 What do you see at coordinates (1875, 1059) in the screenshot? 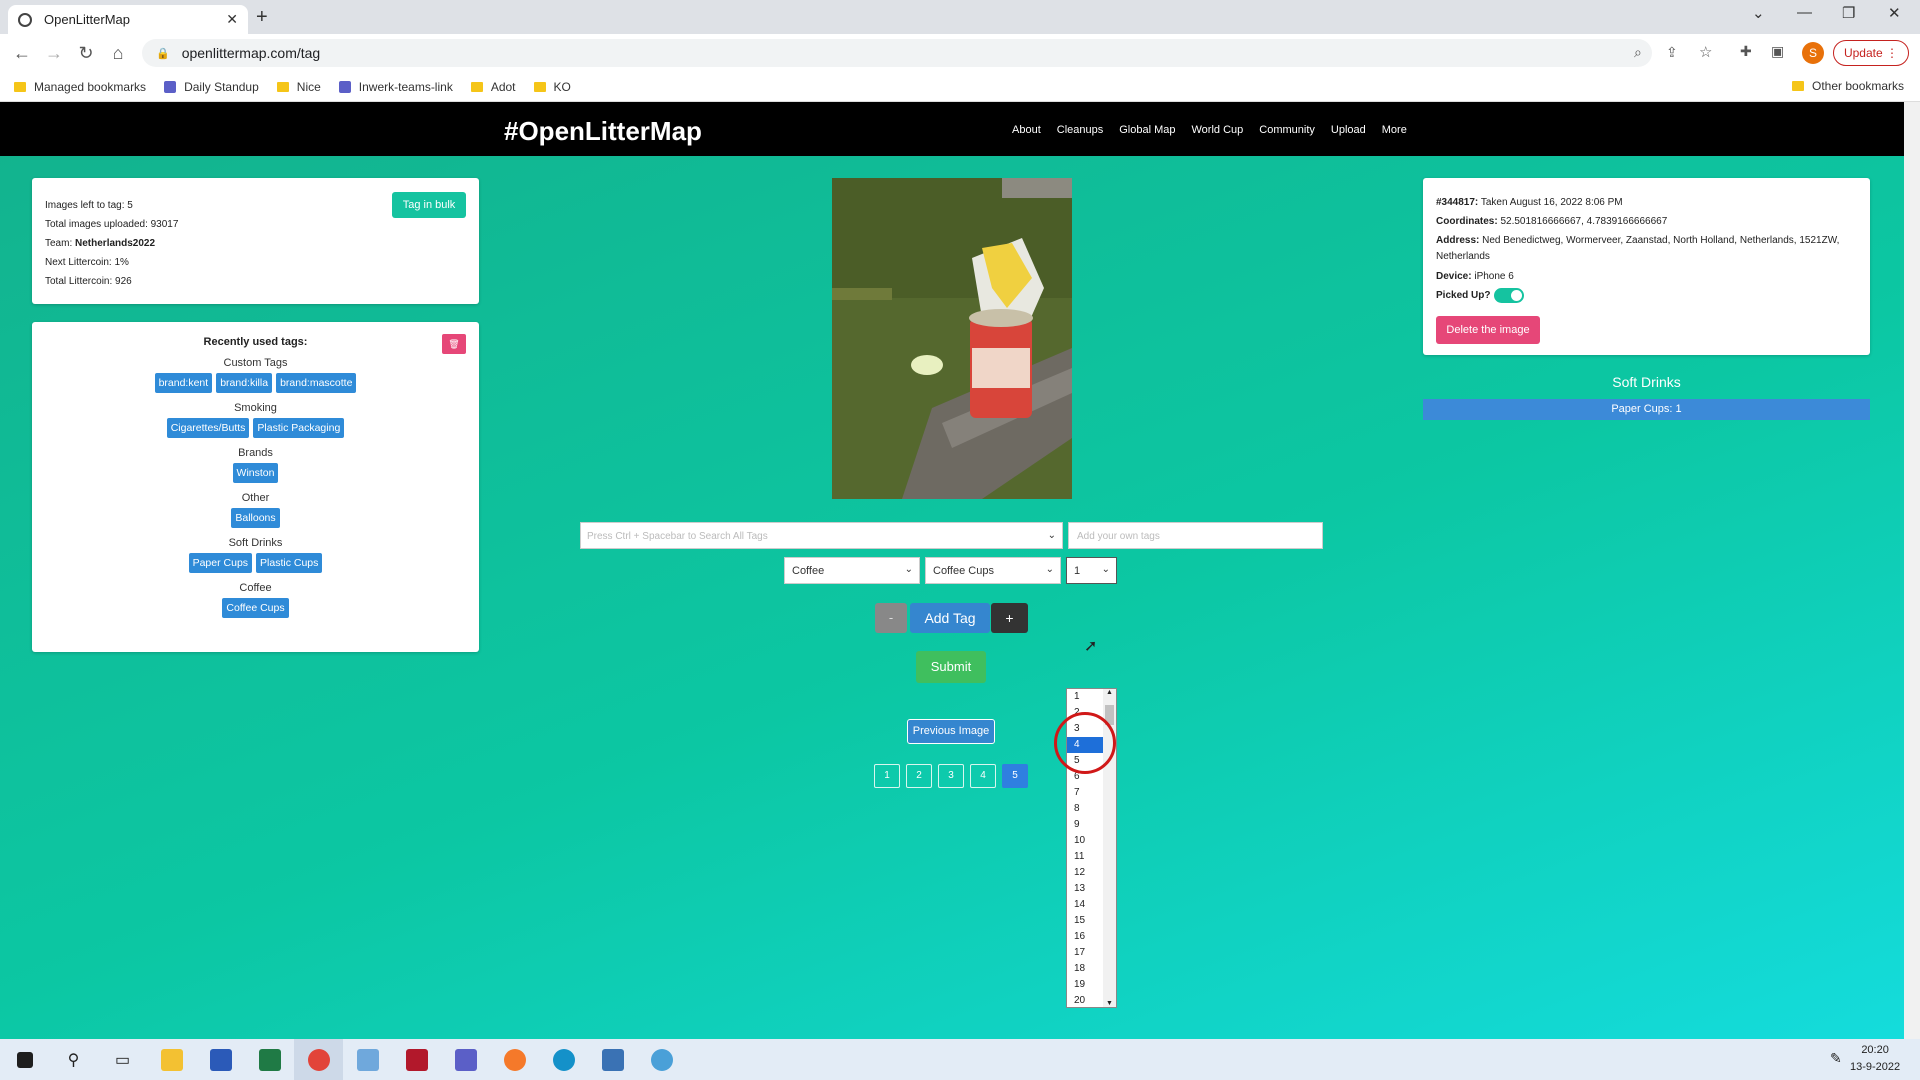
I see `system-clock: 20:20 13-9-2022` at bounding box center [1875, 1059].